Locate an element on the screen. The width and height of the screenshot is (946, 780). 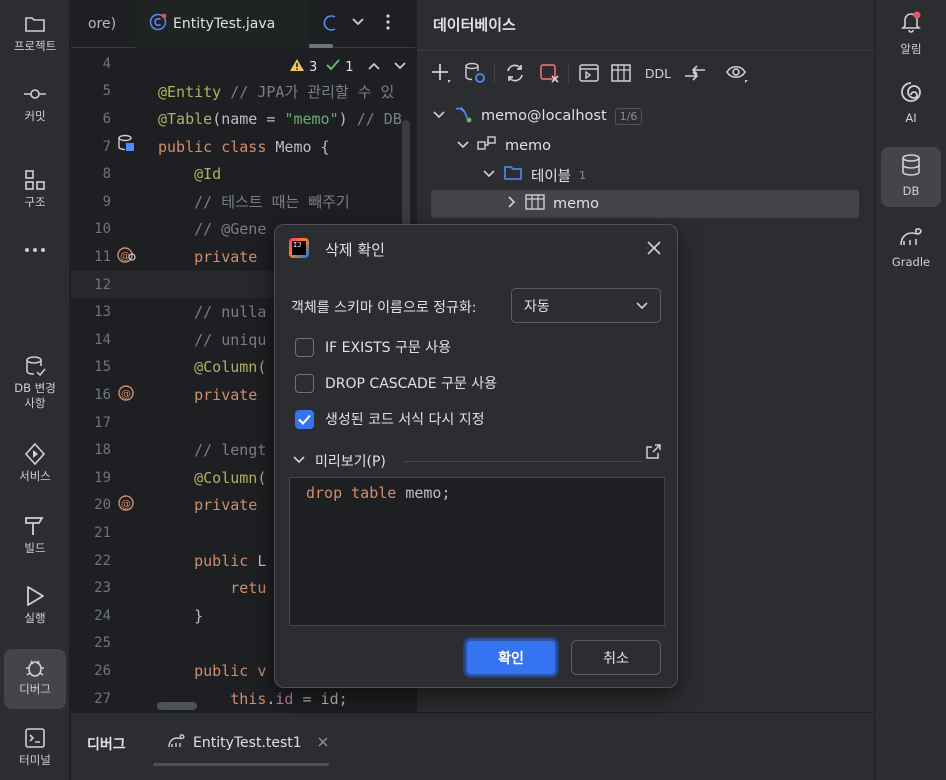
tool-database: DB is located at coordinates (911, 177).